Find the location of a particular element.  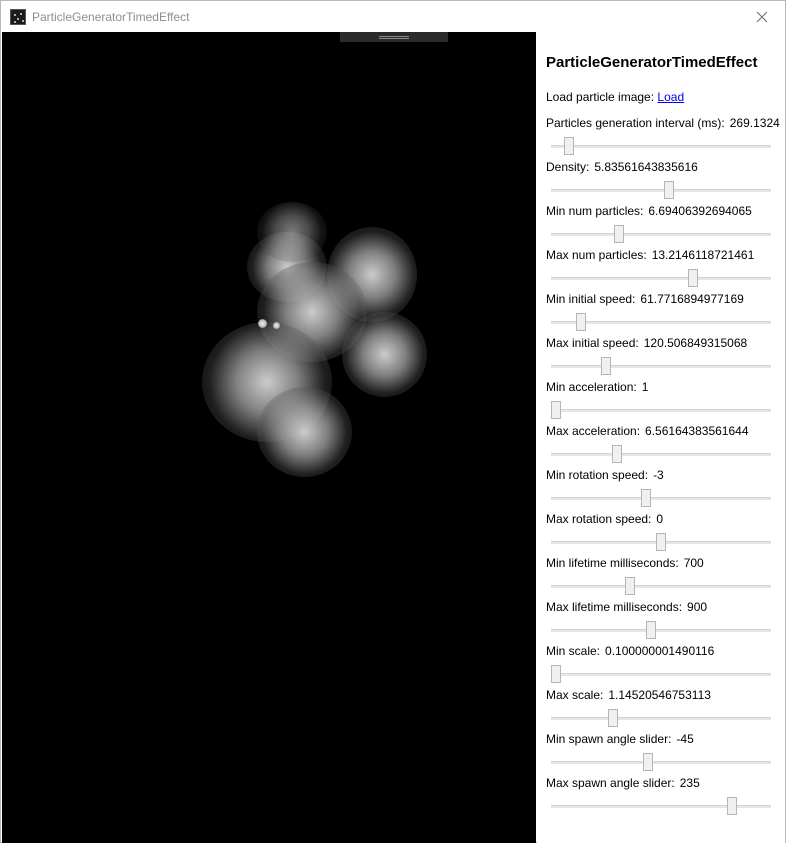

parameter-name: Density: is located at coordinates (568, 167).